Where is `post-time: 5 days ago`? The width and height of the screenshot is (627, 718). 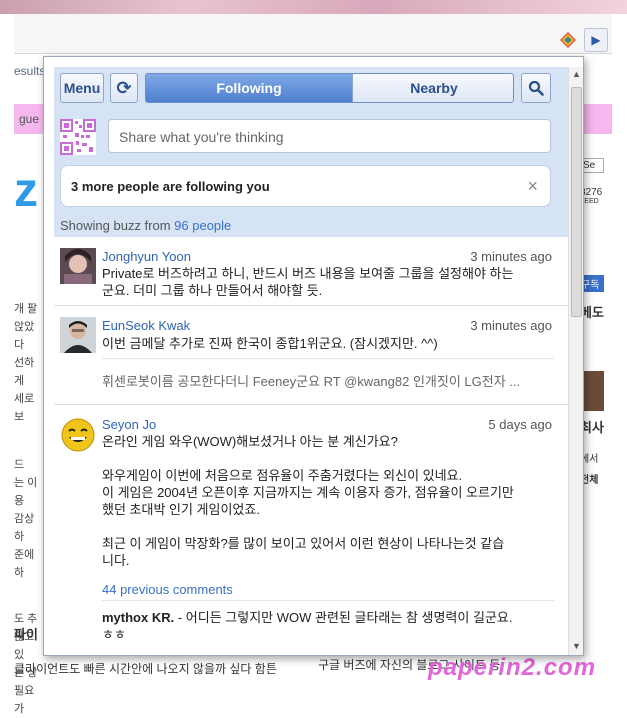
post-time: 5 days ago is located at coordinates (520, 424).